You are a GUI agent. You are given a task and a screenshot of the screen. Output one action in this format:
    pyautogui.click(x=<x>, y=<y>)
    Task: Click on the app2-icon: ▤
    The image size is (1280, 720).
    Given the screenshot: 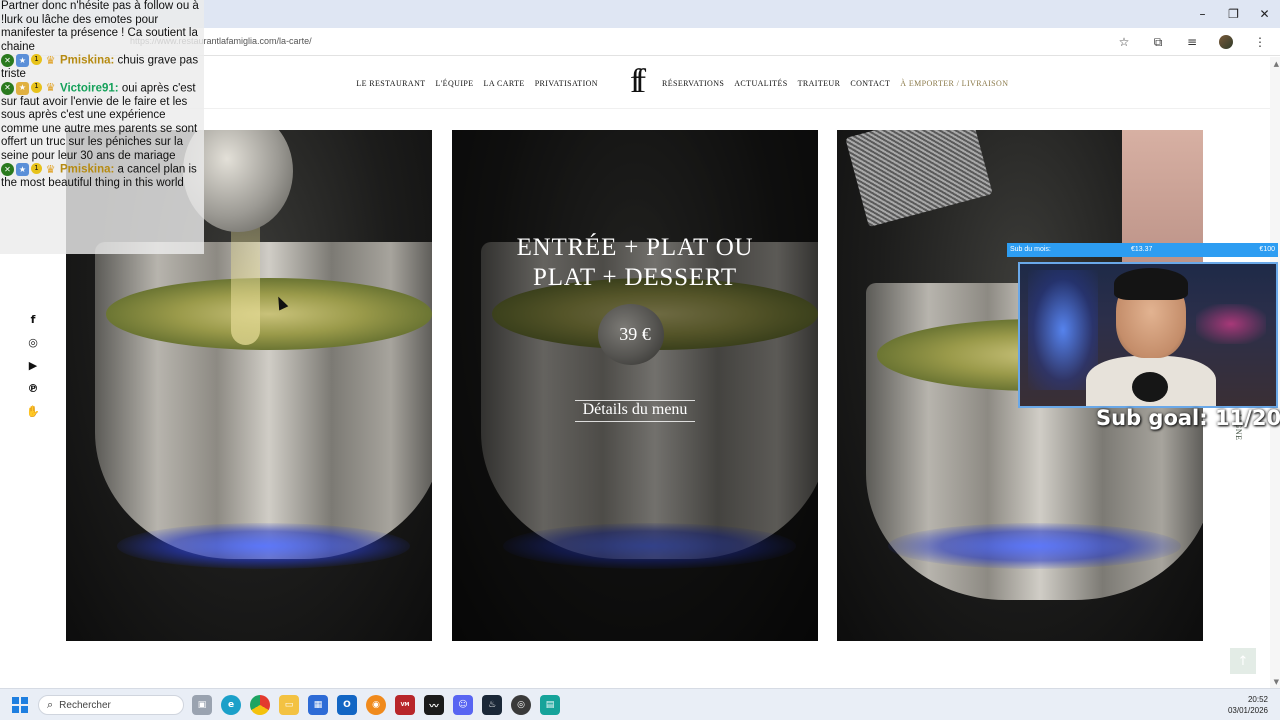 What is the action you would take?
    pyautogui.click(x=550, y=705)
    